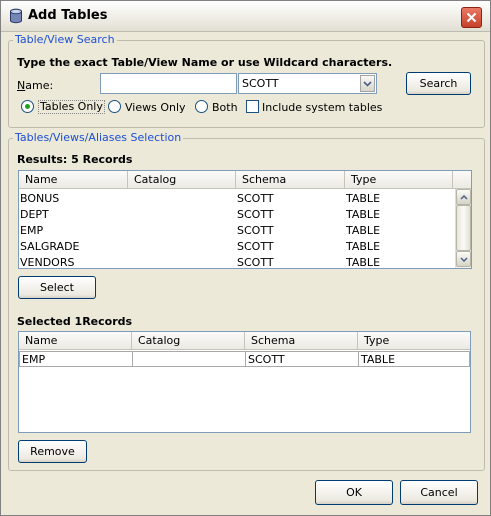 Image resolution: width=491 pixels, height=516 pixels. What do you see at coordinates (252, 106) in the screenshot?
I see `include-system-tables-checkbox` at bounding box center [252, 106].